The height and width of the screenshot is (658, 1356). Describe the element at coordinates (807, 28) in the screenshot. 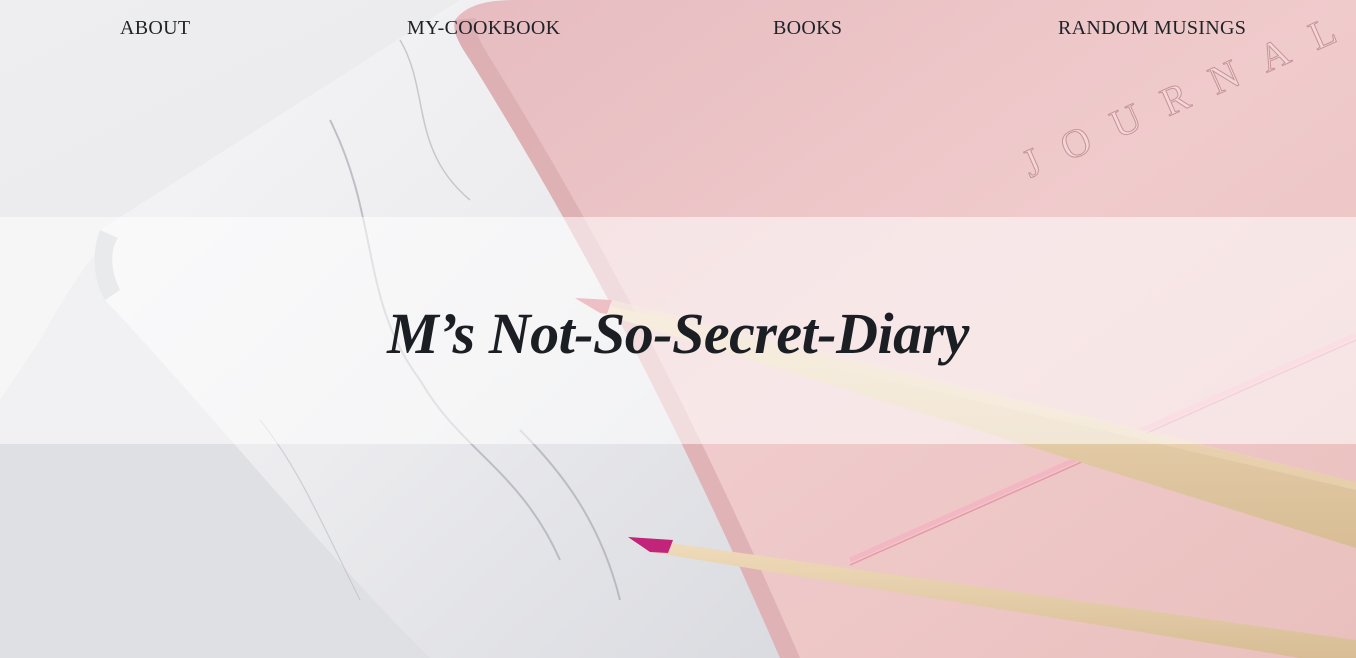

I see `nav-link-books: BOOKS` at that location.